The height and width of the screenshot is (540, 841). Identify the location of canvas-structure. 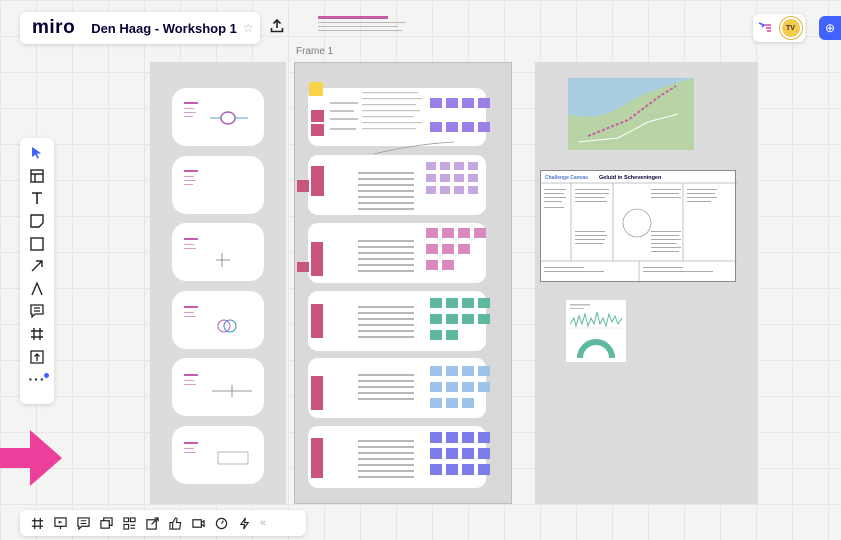
(639, 232).